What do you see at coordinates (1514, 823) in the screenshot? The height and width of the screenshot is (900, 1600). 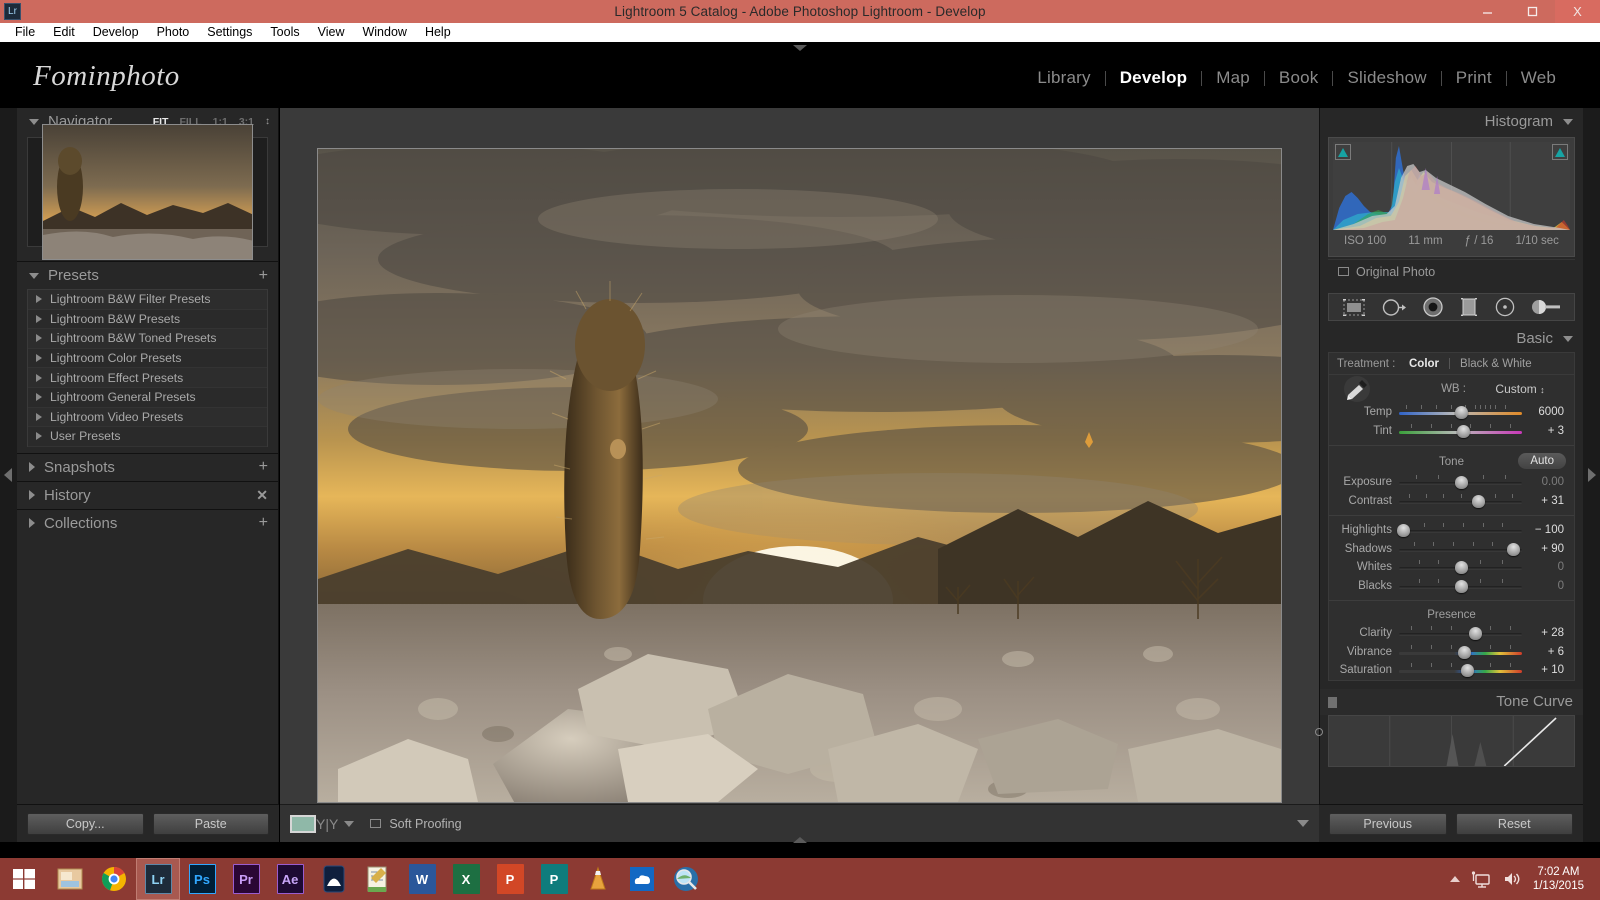 I see `reset-button: Reset` at bounding box center [1514, 823].